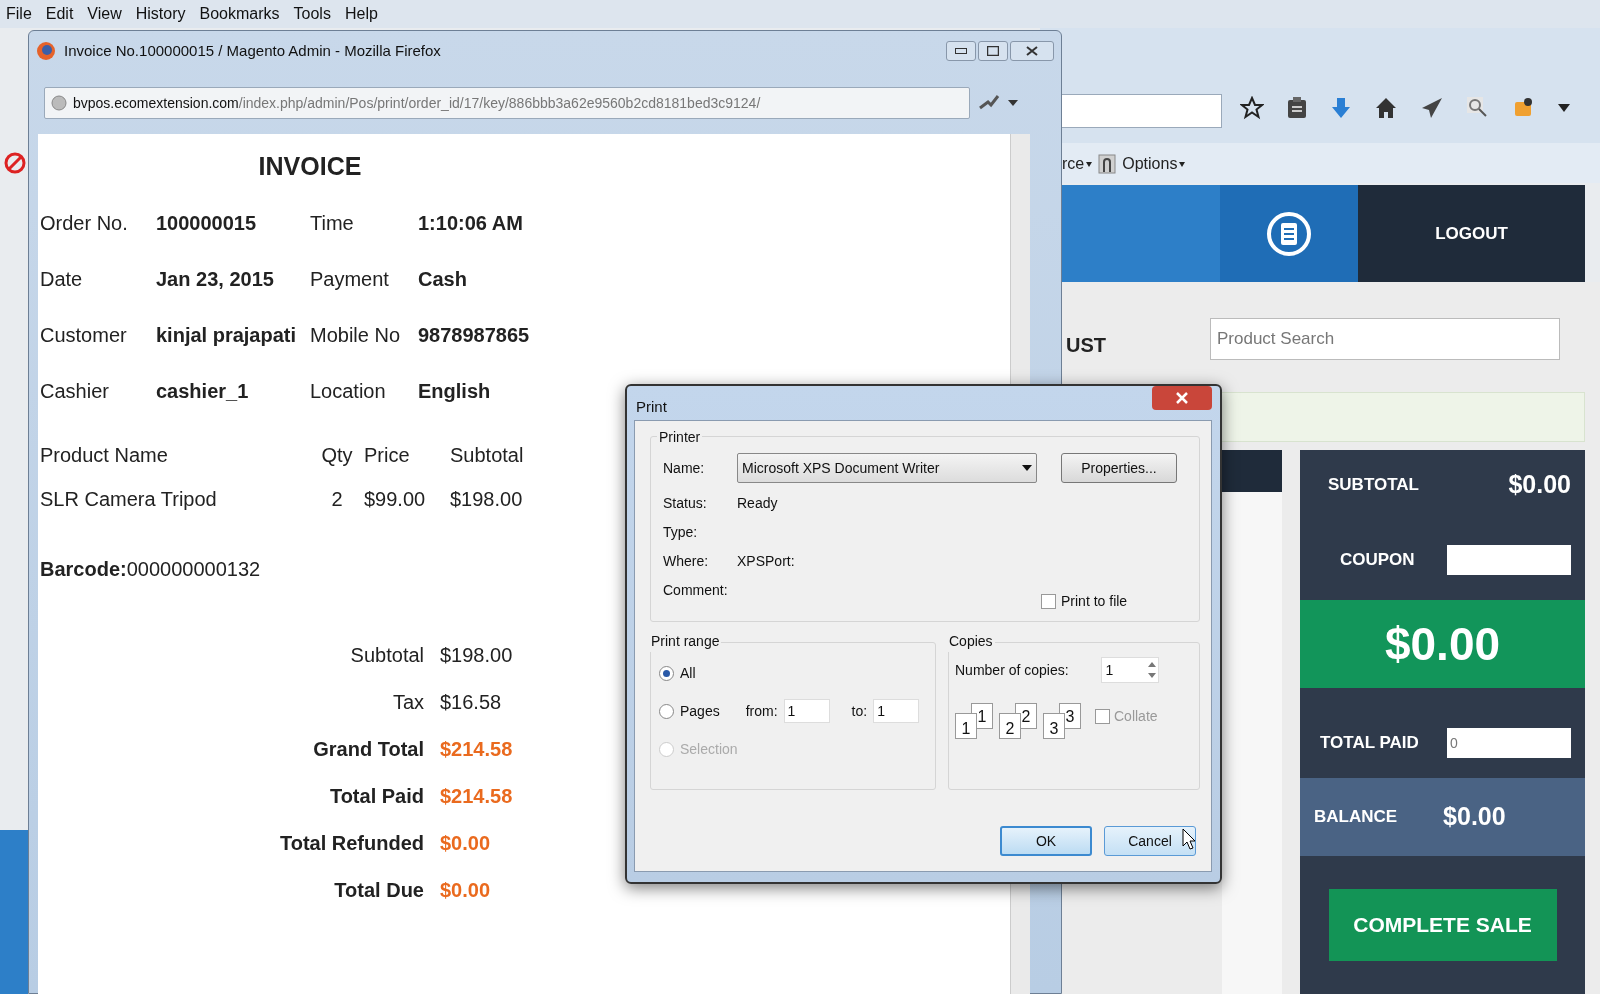 Image resolution: width=1600 pixels, height=994 pixels. Describe the element at coordinates (1471, 233) in the screenshot. I see `logout-button: LOGOUT` at that location.